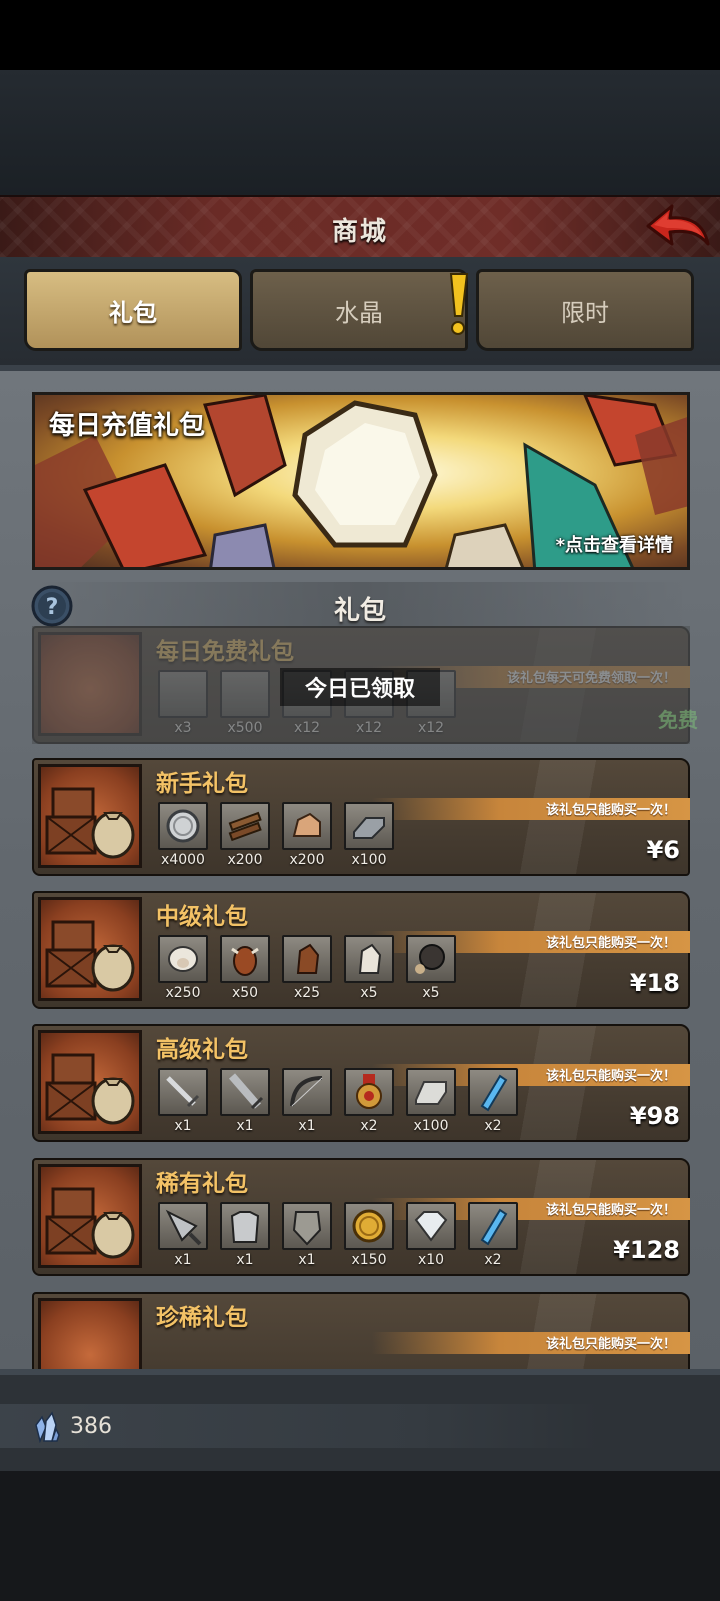 The height and width of the screenshot is (1601, 720). I want to click on pack-newbie: 新手礼包 该礼包只能购买一次！ x4000 x200 x200 x100 ¥6, so click(361, 817).